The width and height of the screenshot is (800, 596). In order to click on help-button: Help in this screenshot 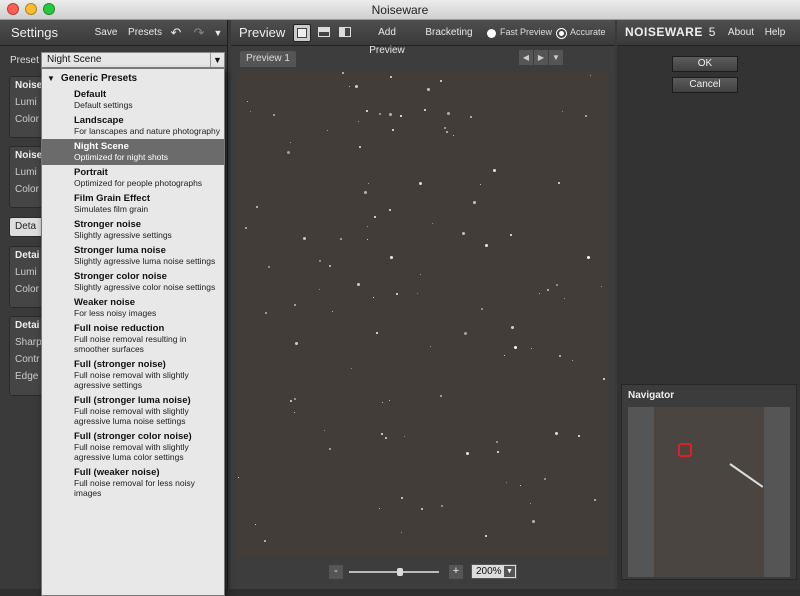, I will do `click(775, 33)`.